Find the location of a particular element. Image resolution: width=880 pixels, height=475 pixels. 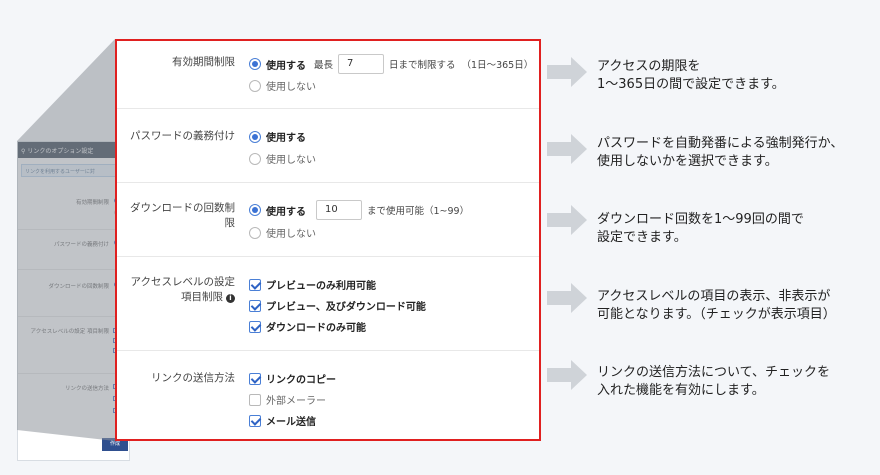

expiry-range-hint: （1日～365日） is located at coordinates (497, 65).